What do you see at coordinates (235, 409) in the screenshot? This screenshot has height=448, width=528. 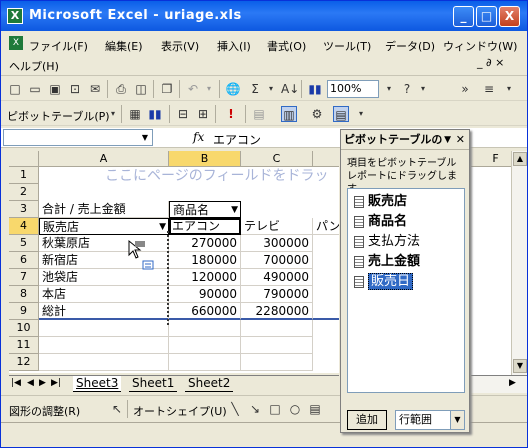 I see `line-icon: ╲` at bounding box center [235, 409].